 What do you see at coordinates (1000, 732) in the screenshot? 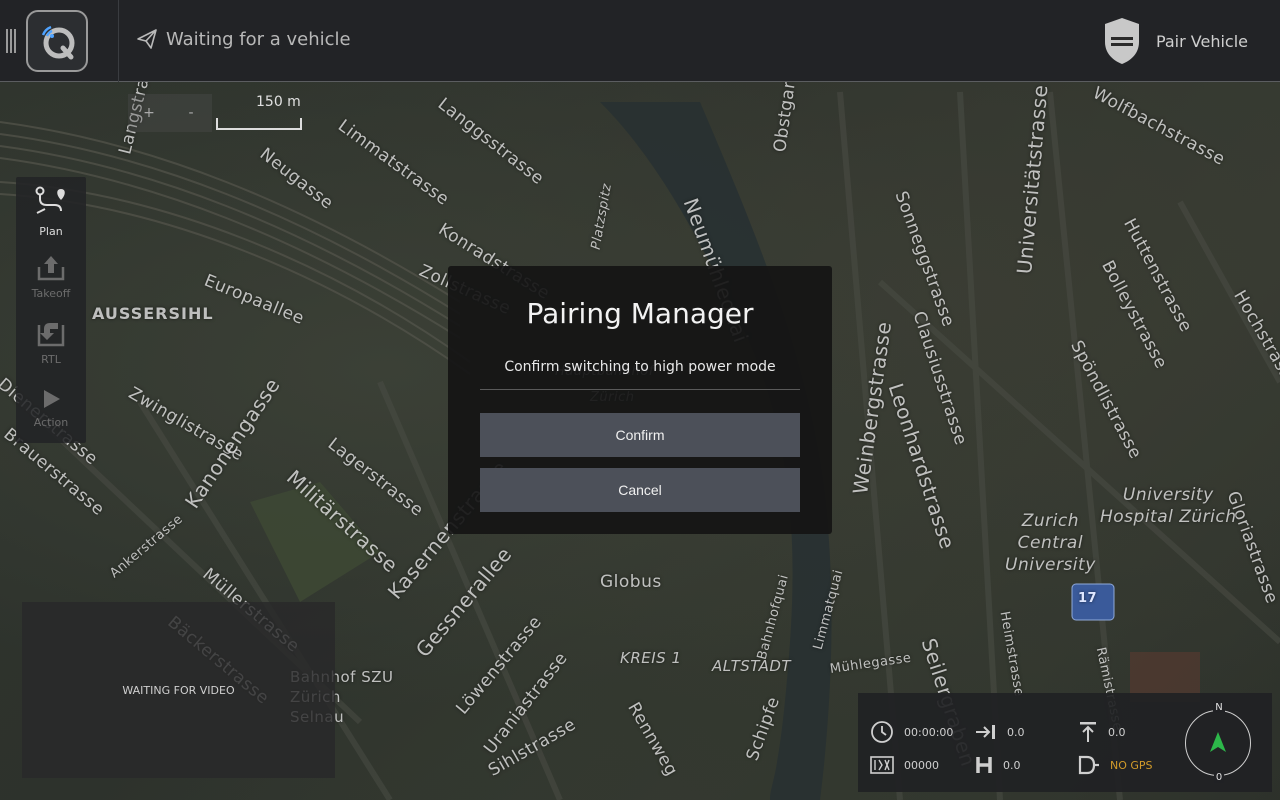
I see `distance-cell: 0.0` at bounding box center [1000, 732].